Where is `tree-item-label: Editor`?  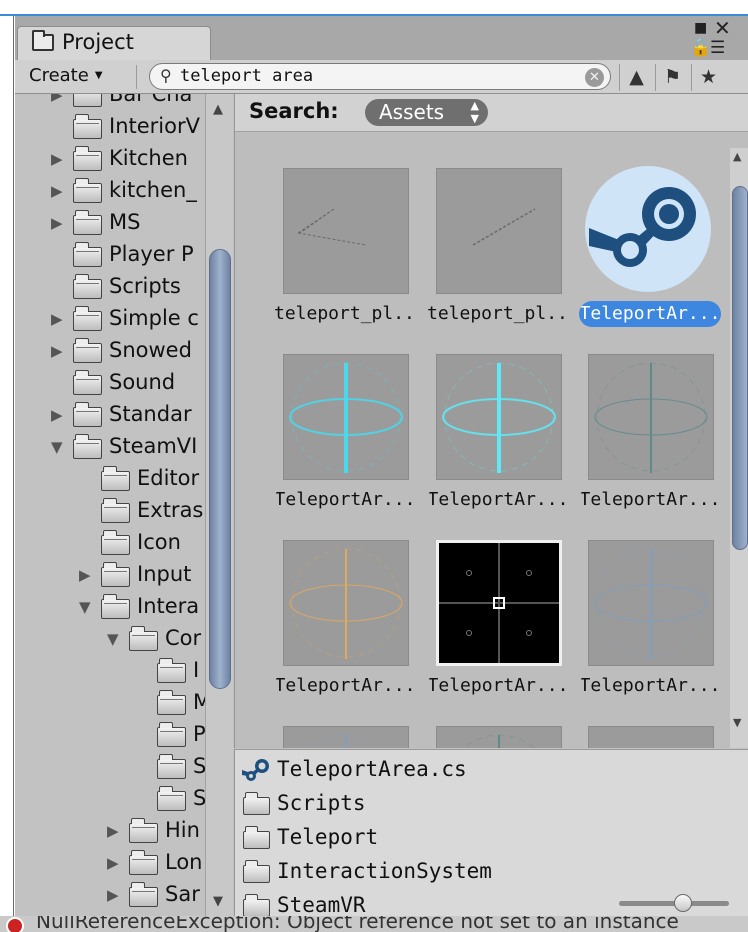 tree-item-label: Editor is located at coordinates (168, 478).